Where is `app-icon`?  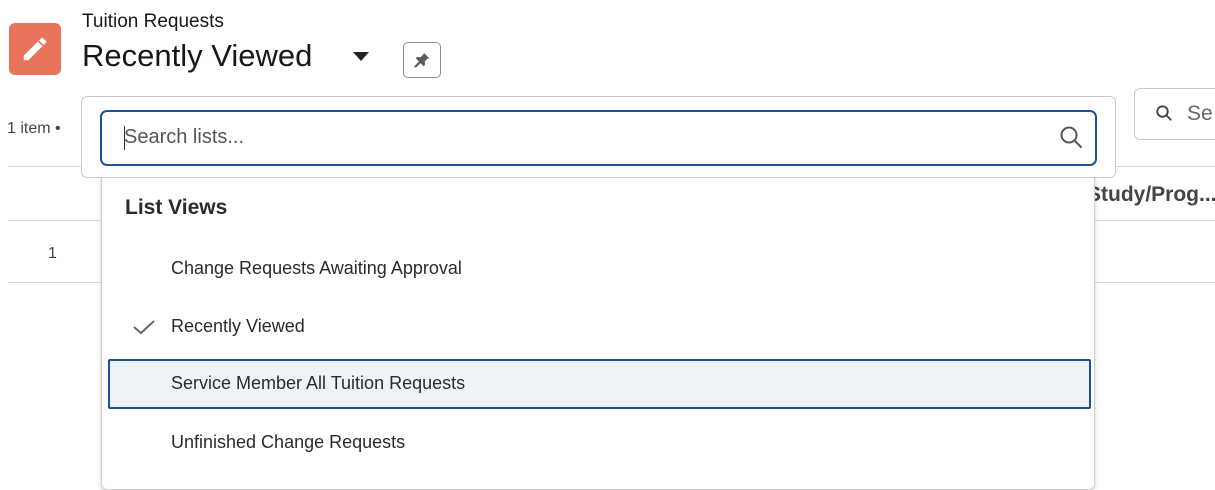
app-icon is located at coordinates (35, 49).